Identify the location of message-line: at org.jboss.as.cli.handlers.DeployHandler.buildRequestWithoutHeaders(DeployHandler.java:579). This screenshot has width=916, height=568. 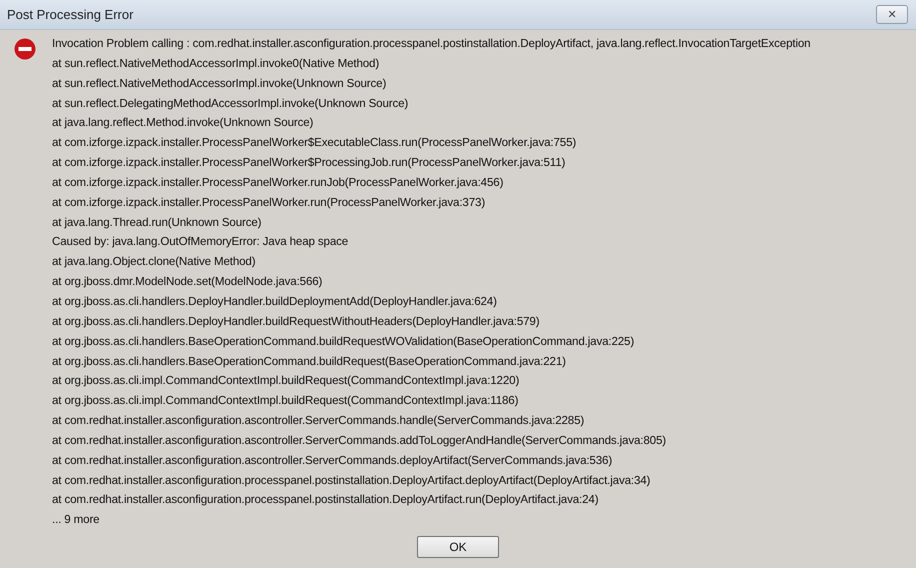
(296, 322).